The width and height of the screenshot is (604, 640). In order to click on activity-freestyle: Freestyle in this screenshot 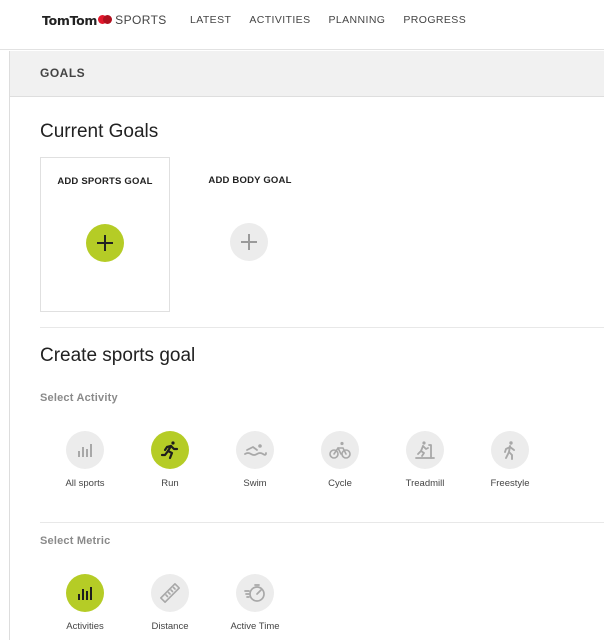, I will do `click(510, 460)`.